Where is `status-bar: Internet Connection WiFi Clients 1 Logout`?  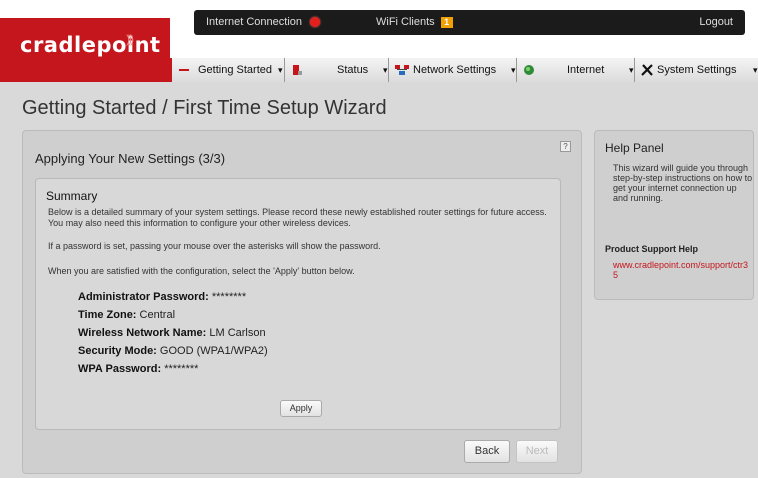 status-bar: Internet Connection WiFi Clients 1 Logout is located at coordinates (469, 22).